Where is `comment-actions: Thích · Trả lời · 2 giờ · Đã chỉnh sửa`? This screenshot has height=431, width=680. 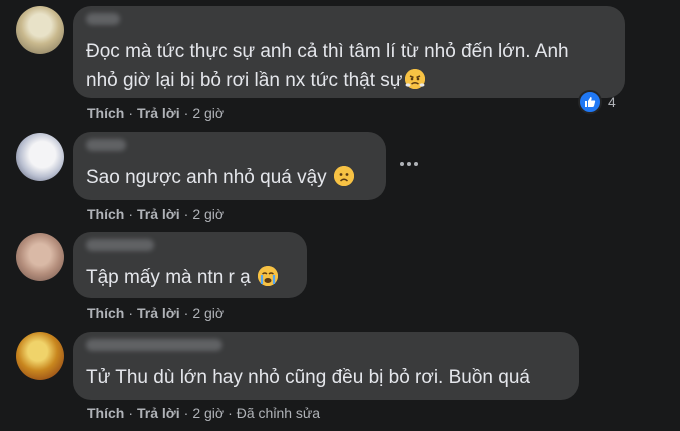 comment-actions: Thích · Trả lời · 2 giờ · Đã chỉnh sửa is located at coordinates (203, 413).